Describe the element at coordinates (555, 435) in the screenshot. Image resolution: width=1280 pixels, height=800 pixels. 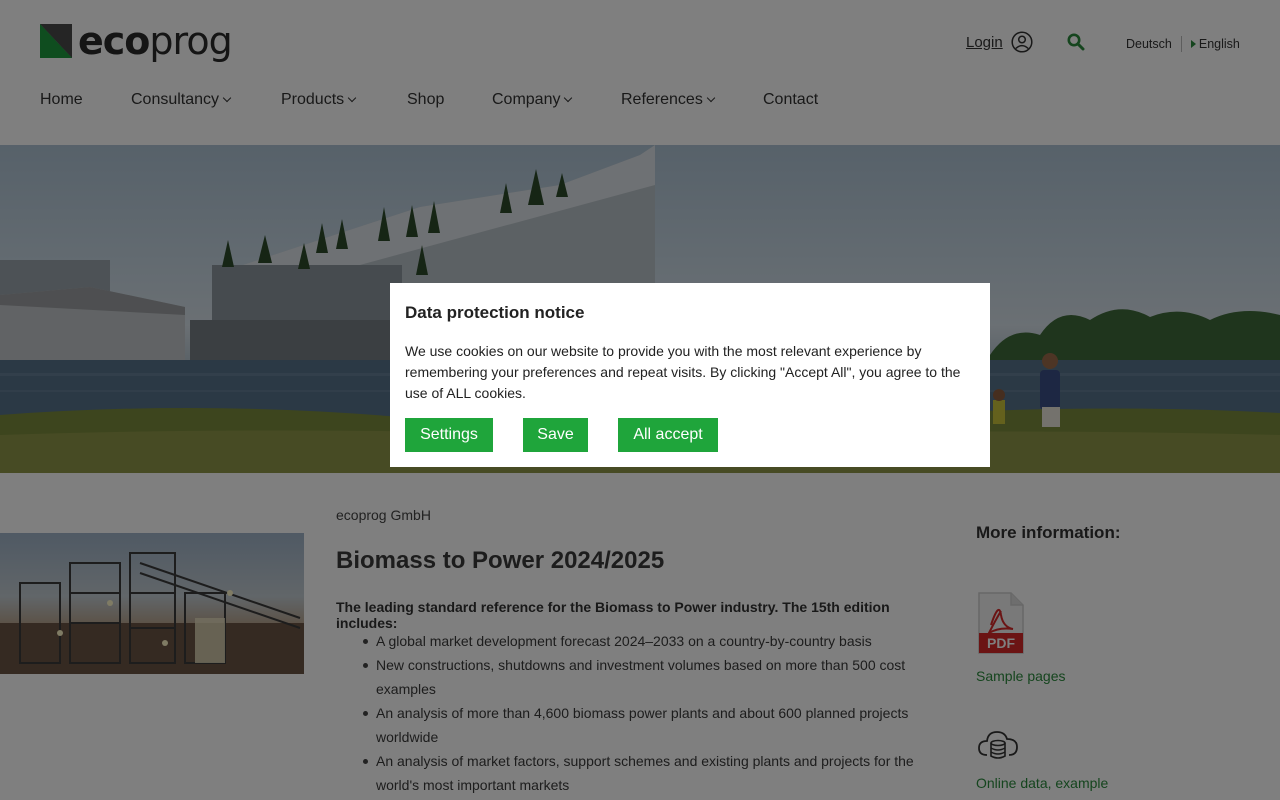
I see `save-button: Save` at that location.